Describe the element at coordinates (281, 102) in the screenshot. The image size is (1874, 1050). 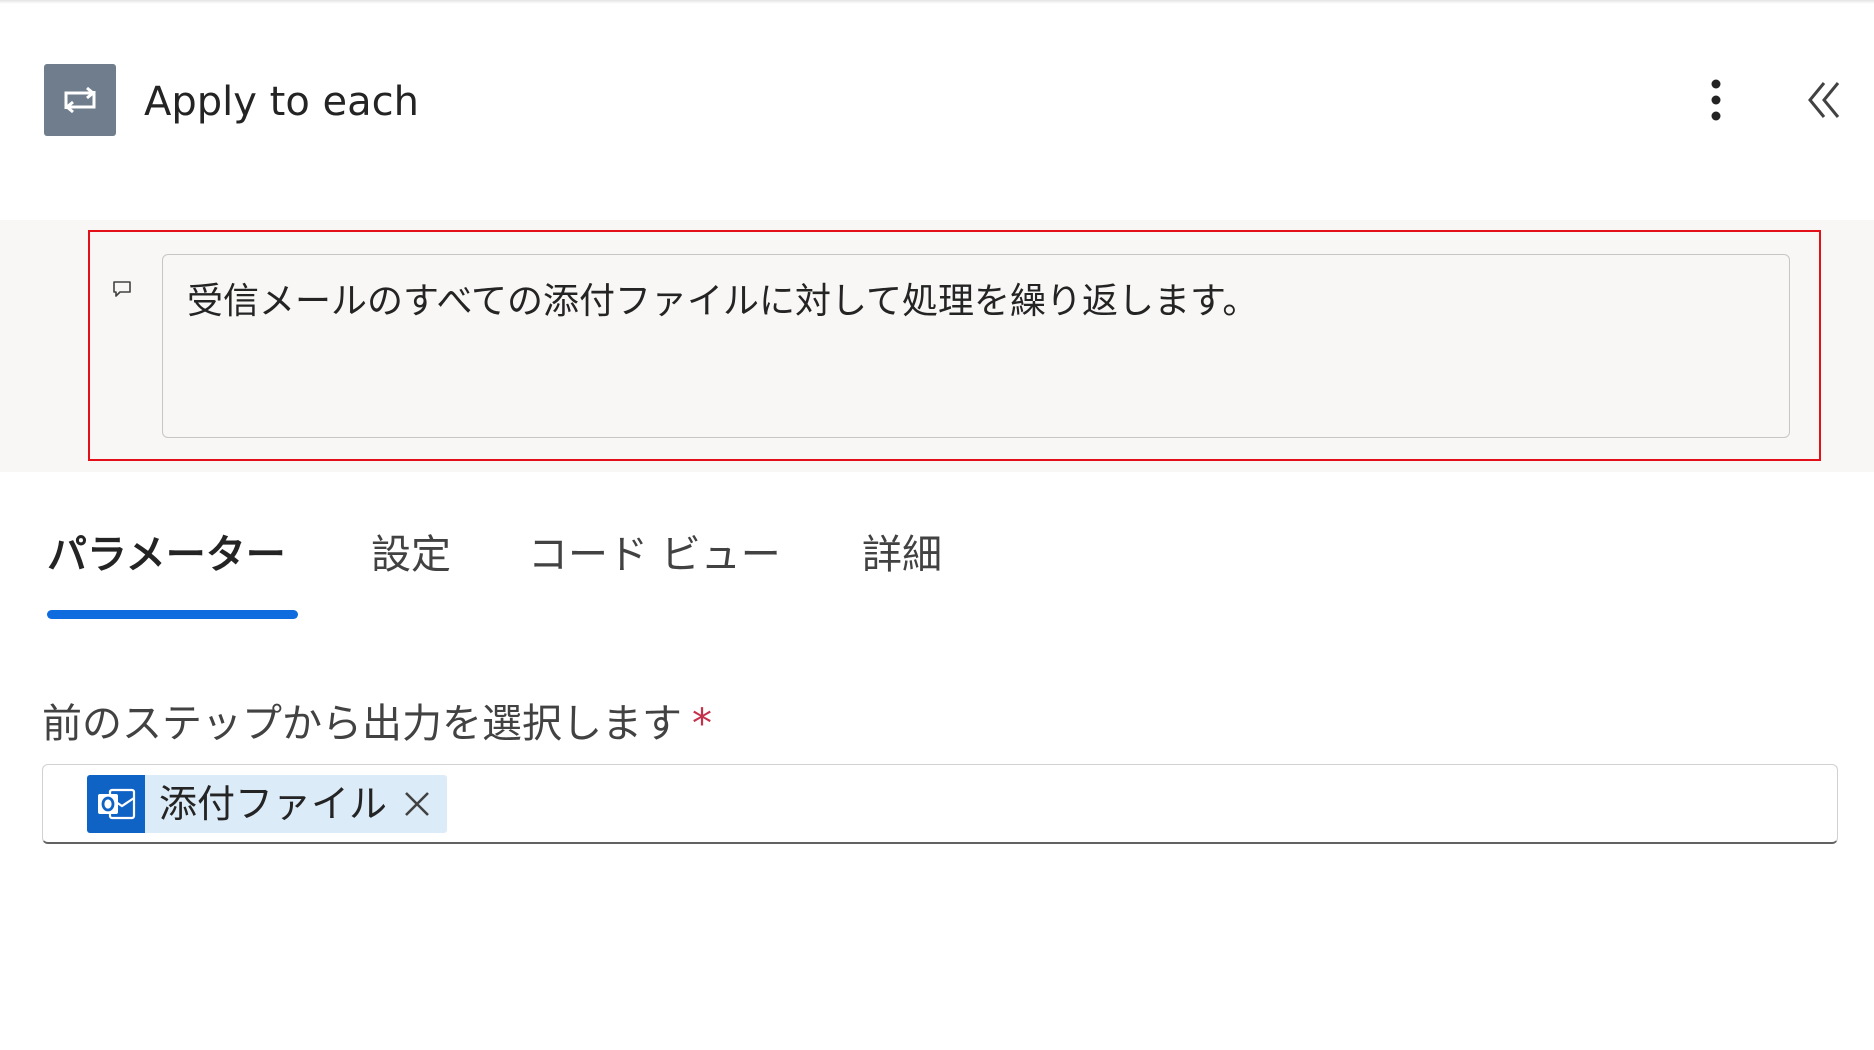
I see `action-title: Apply to each` at that location.